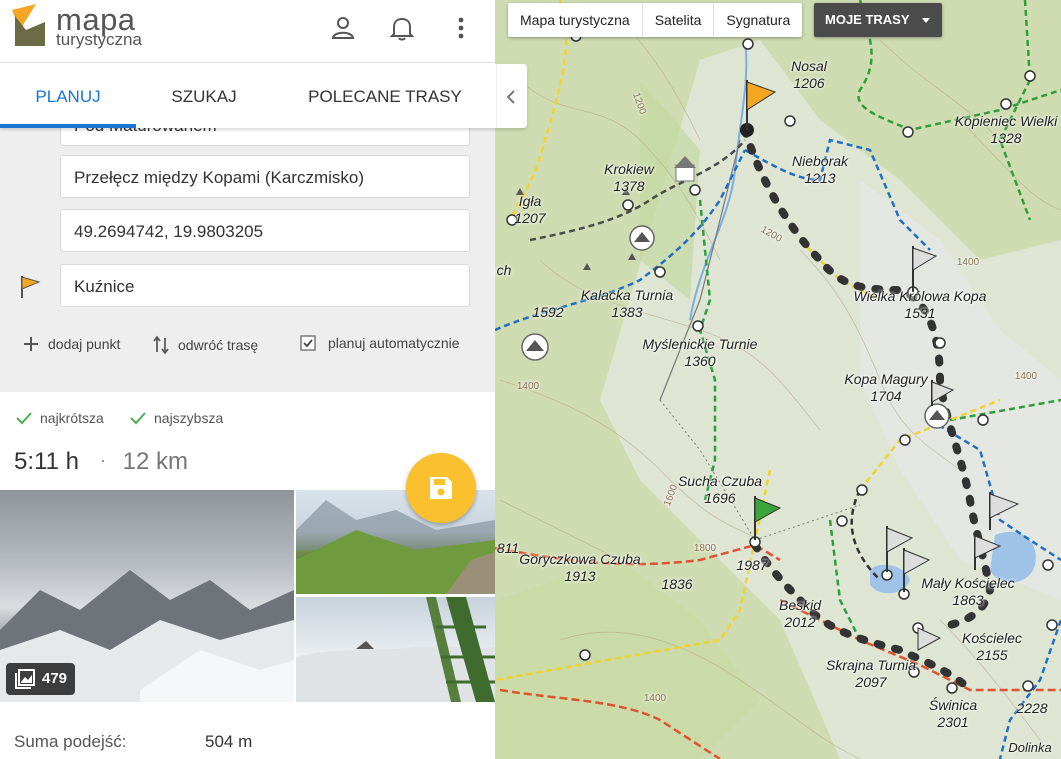  What do you see at coordinates (700, 352) in the screenshot?
I see `peak-label: Myślenickie Turnie 1360` at bounding box center [700, 352].